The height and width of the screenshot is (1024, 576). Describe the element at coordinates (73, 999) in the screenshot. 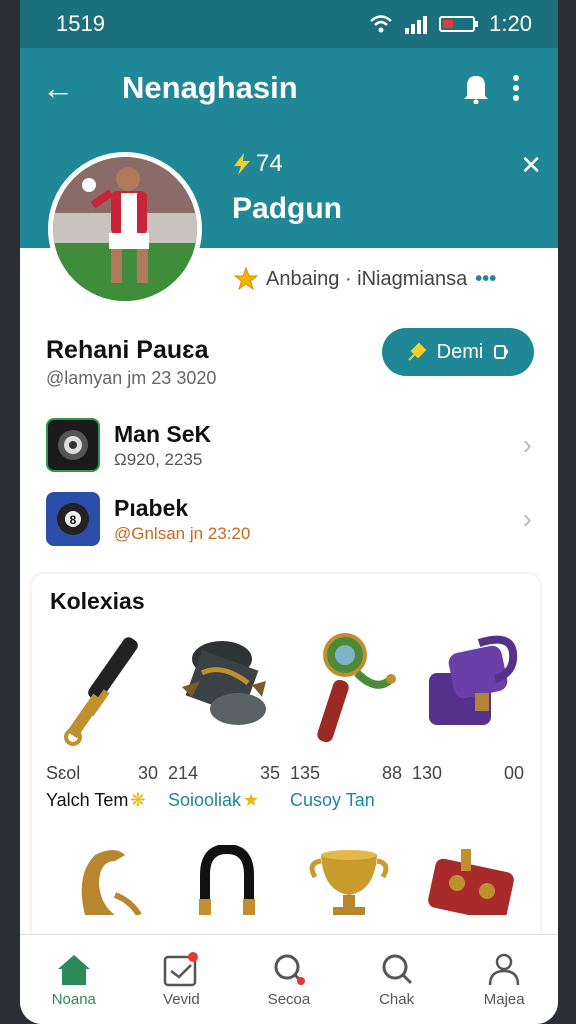

I see `nav-label: Noana` at that location.